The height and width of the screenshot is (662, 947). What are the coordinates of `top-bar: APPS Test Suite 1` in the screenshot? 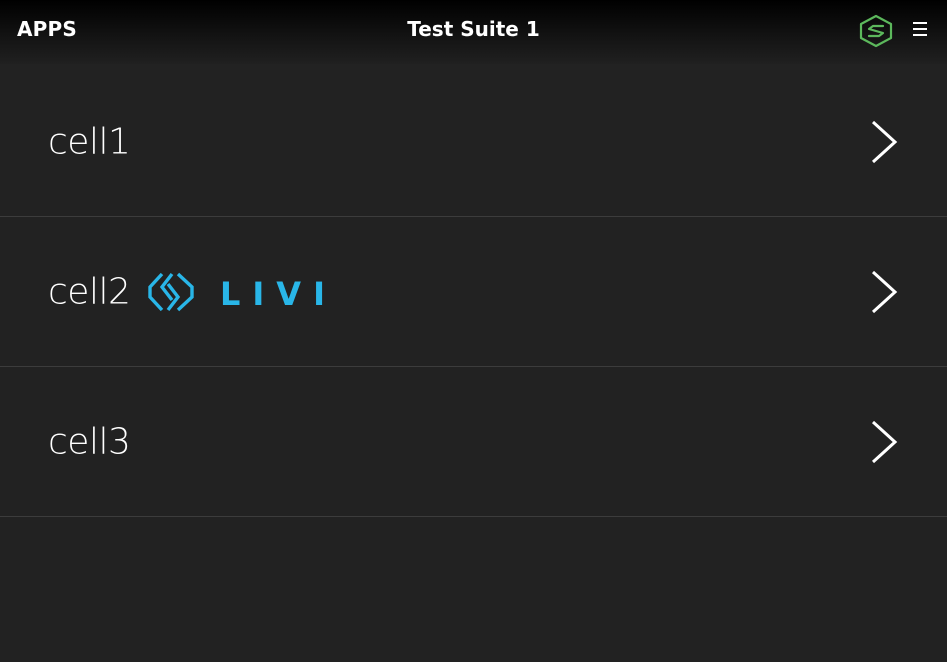 It's located at (473, 32).